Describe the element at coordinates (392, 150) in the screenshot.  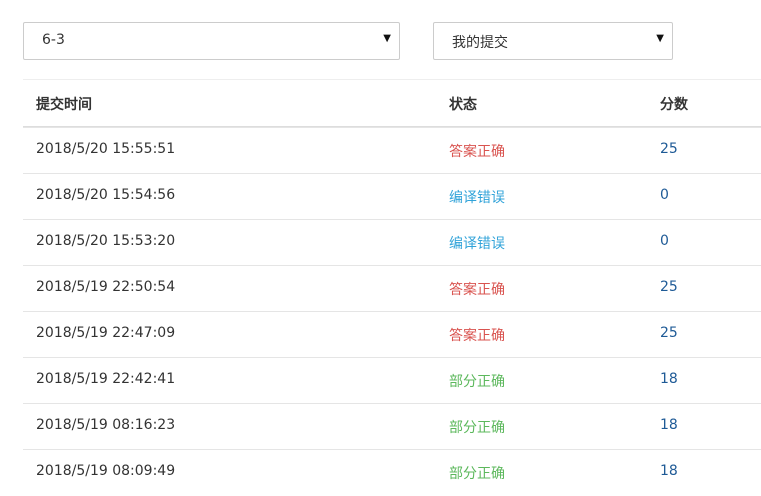
I see `table-row: 2018/5/20 15:55:51 答案正确 25` at that location.